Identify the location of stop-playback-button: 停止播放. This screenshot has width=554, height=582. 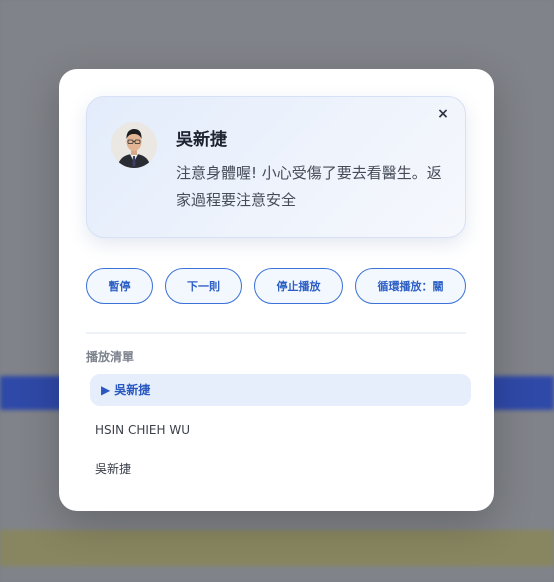
(298, 286).